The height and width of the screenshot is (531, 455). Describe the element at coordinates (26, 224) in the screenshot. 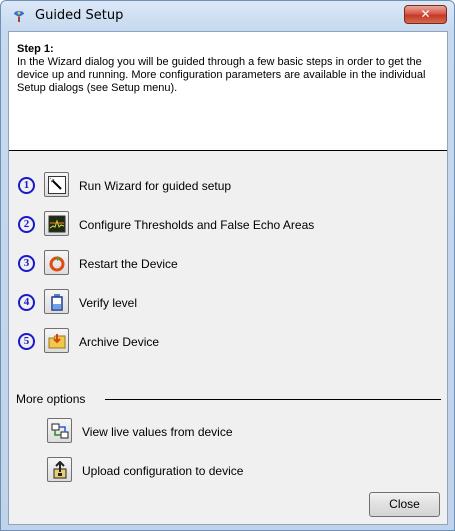

I see `step-number-2: 2` at that location.